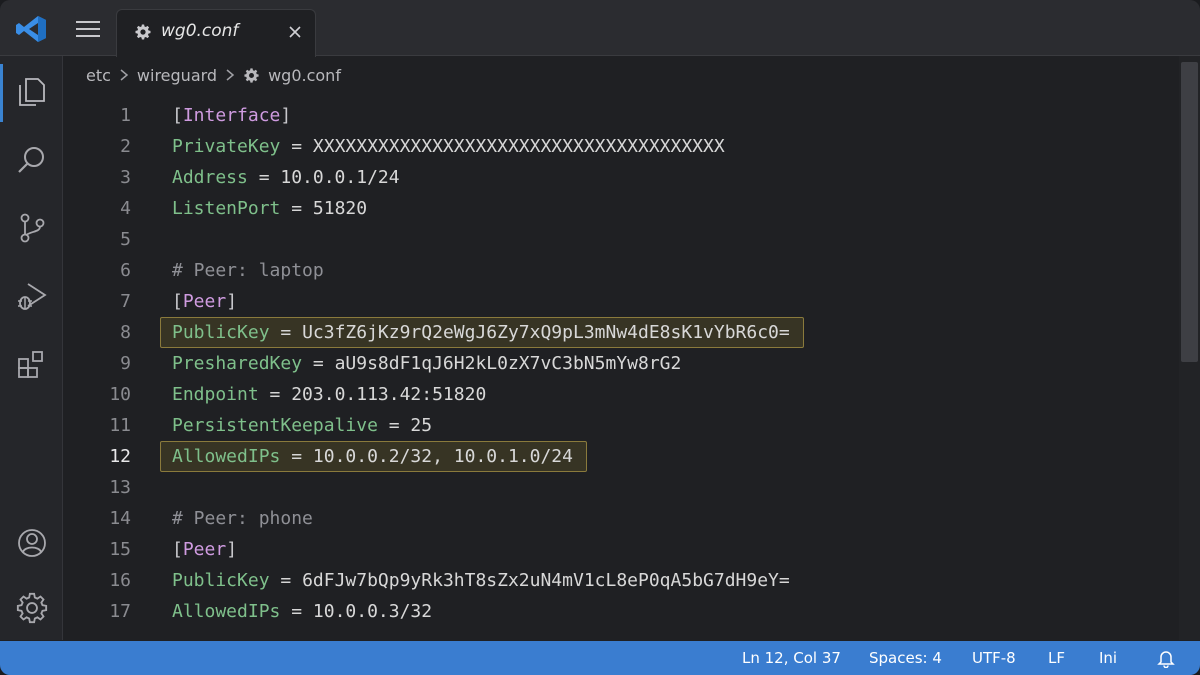 This screenshot has height=675, width=1200. I want to click on status-cursor-position: Ln 12, Col 37, so click(791, 658).